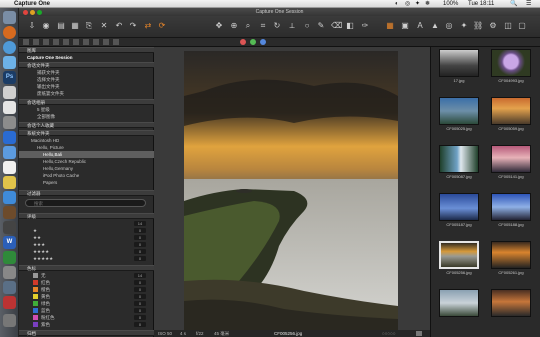 This screenshot has width=540, height=337. I want to click on capture-icon: ◉, so click(46, 26).